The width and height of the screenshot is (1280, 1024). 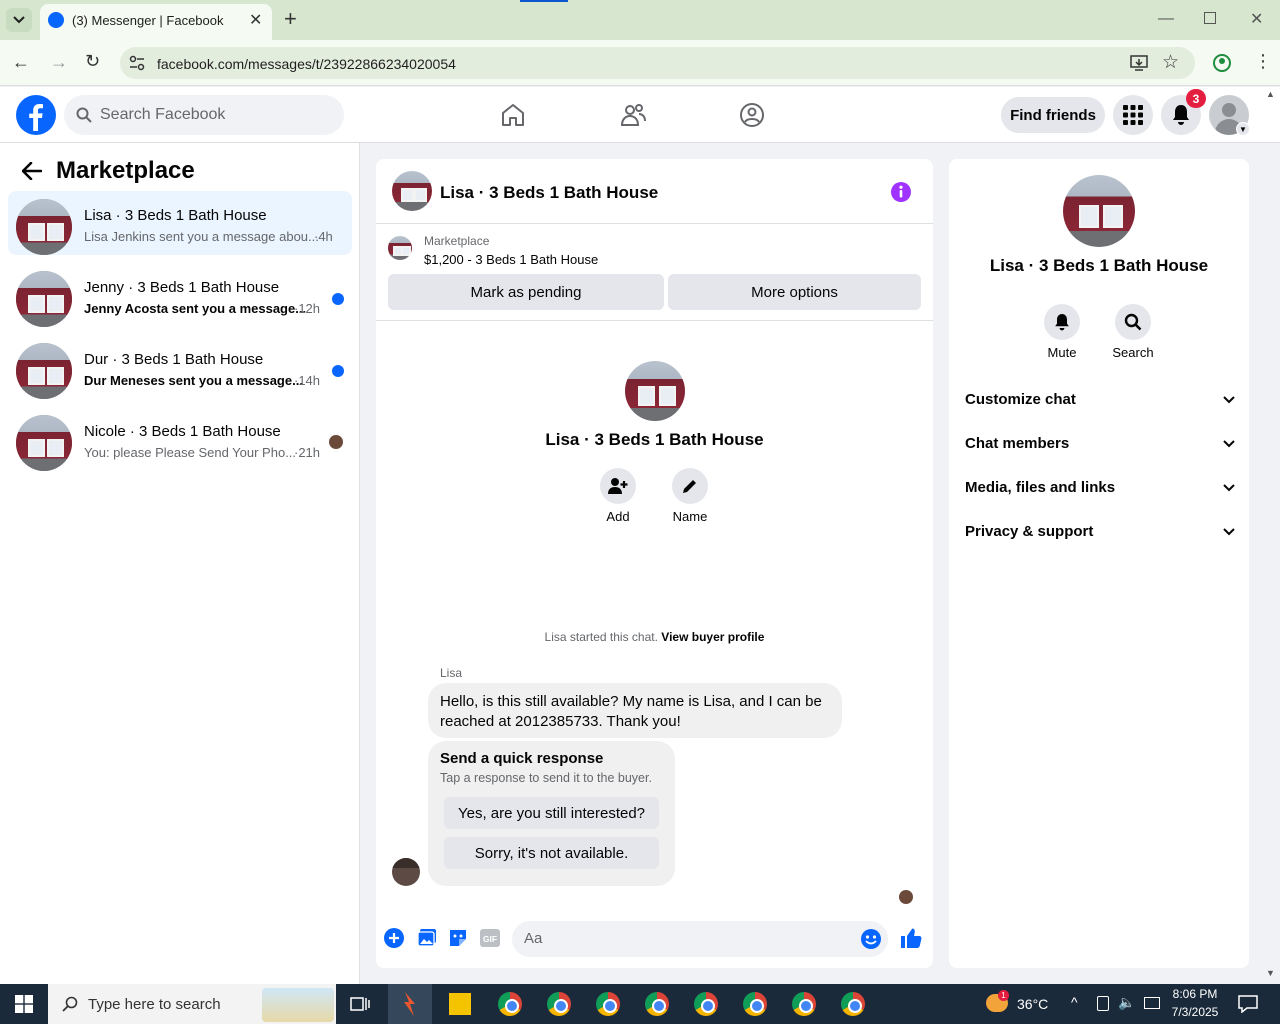 What do you see at coordinates (654, 320) in the screenshot?
I see `divider` at bounding box center [654, 320].